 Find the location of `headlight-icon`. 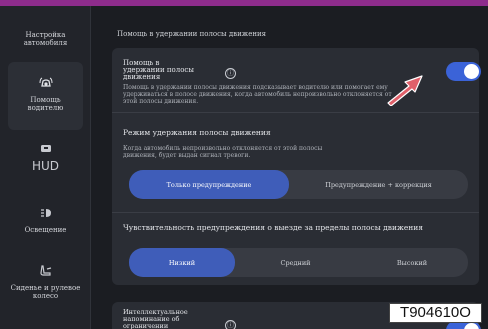

headlight-icon is located at coordinates (45, 213).